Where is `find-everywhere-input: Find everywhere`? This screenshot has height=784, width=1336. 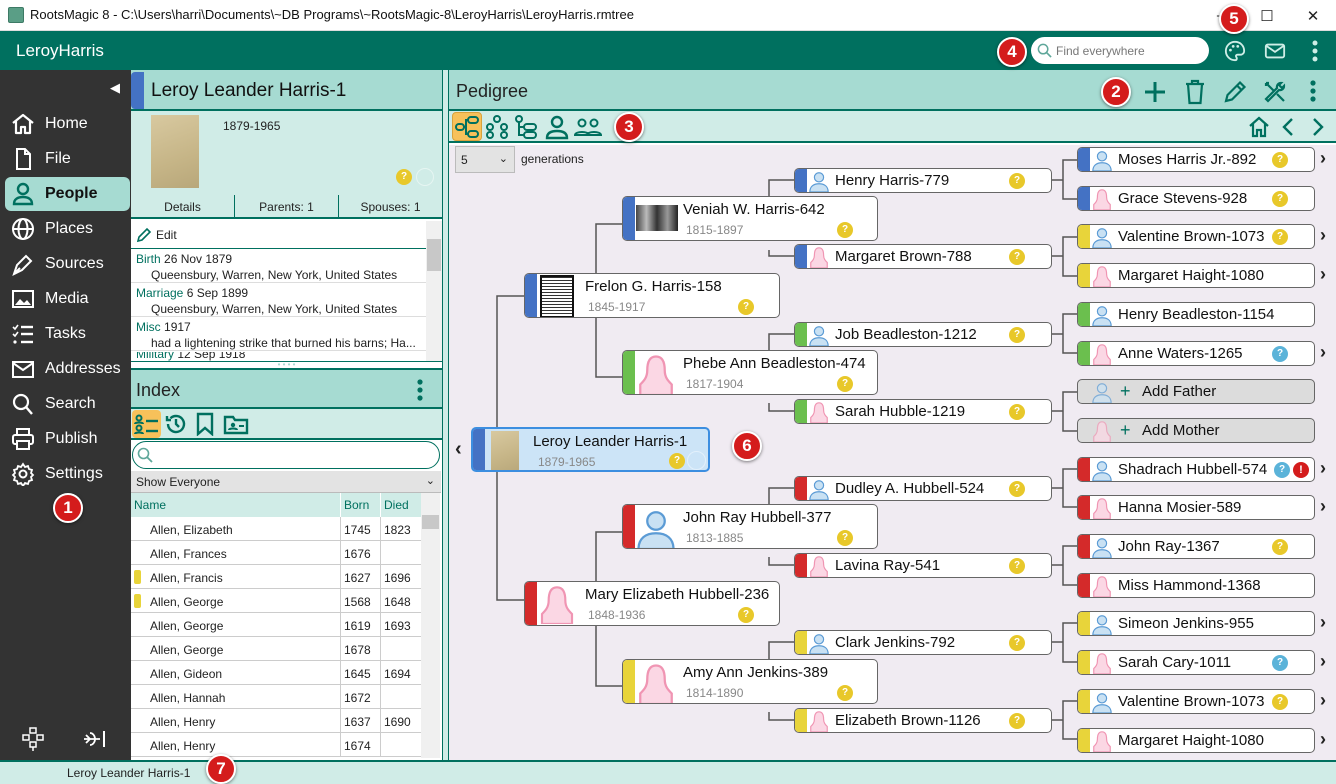 find-everywhere-input: Find everywhere is located at coordinates (1120, 50).